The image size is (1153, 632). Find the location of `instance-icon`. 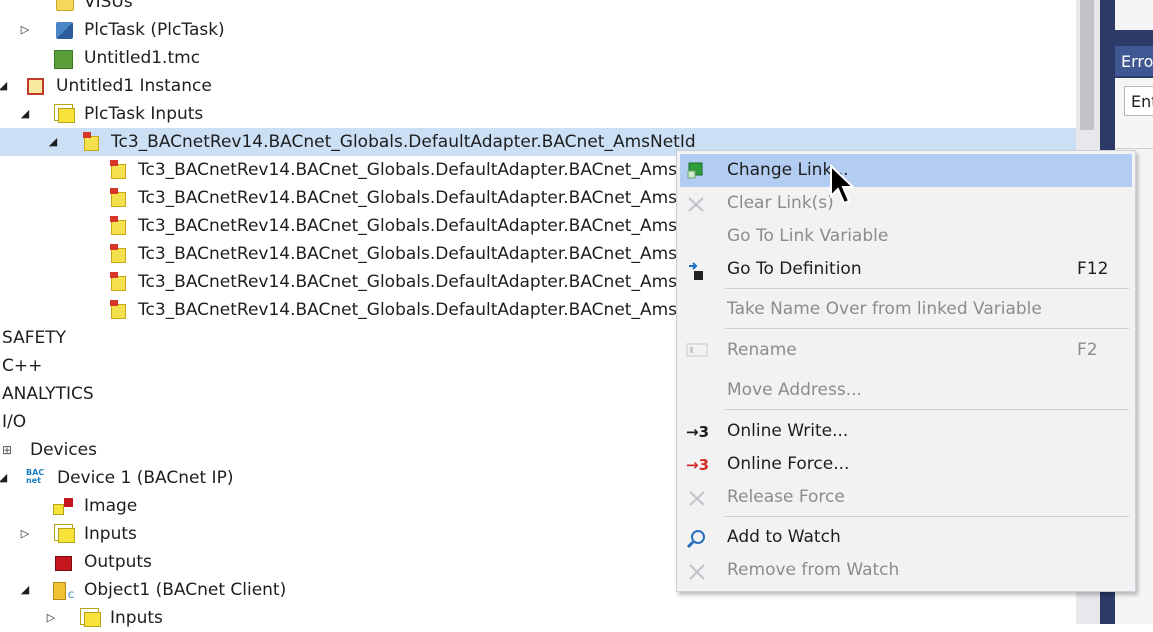

instance-icon is located at coordinates (35, 86).